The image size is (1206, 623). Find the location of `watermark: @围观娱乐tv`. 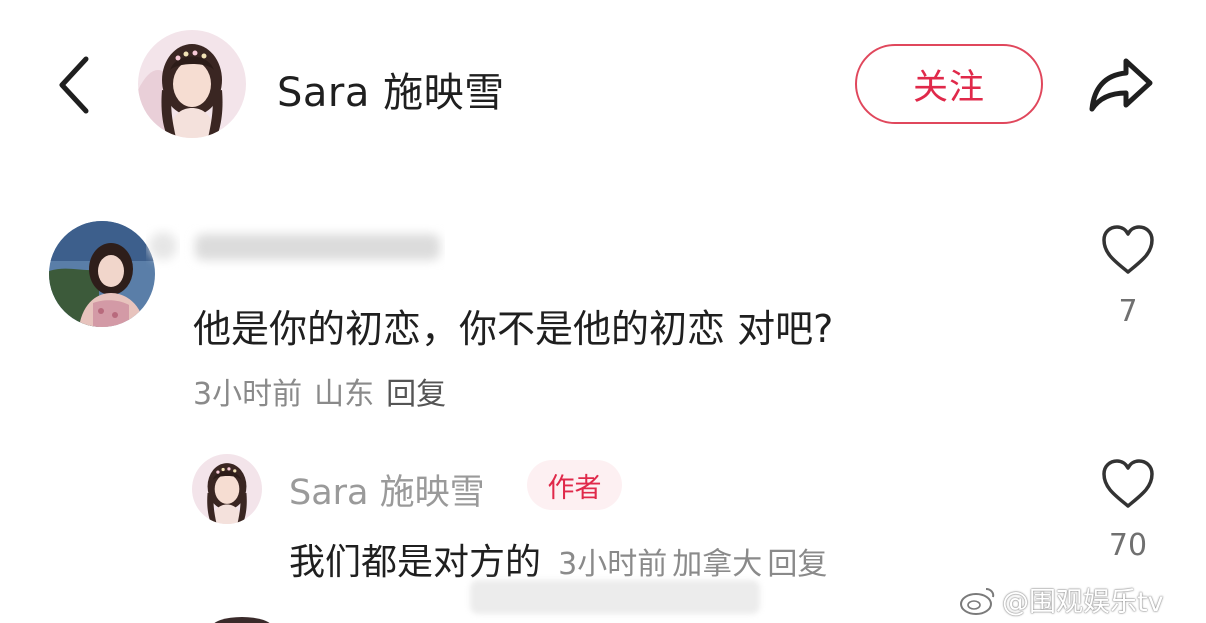

watermark: @围观娱乐tv is located at coordinates (1061, 599).